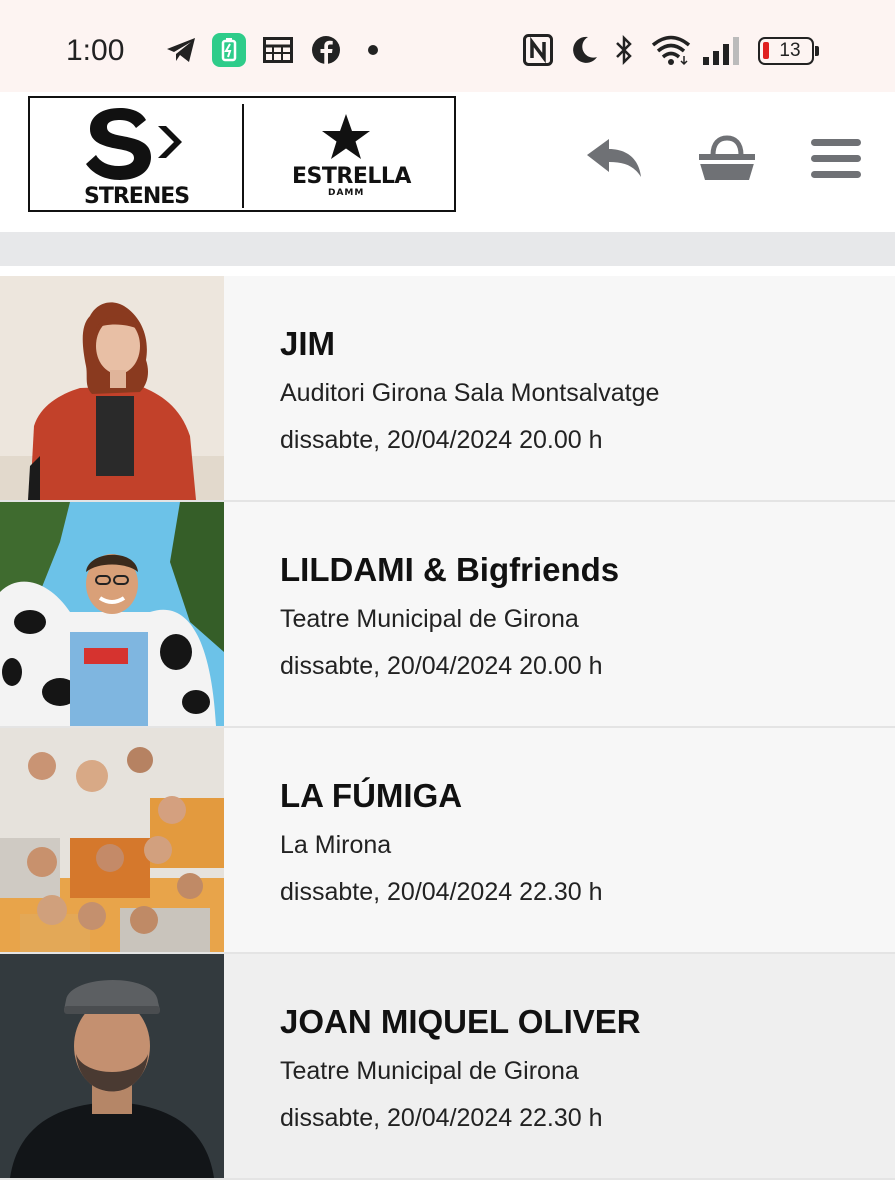  What do you see at coordinates (140, 146) in the screenshot?
I see `strenes-logo-mark` at bounding box center [140, 146].